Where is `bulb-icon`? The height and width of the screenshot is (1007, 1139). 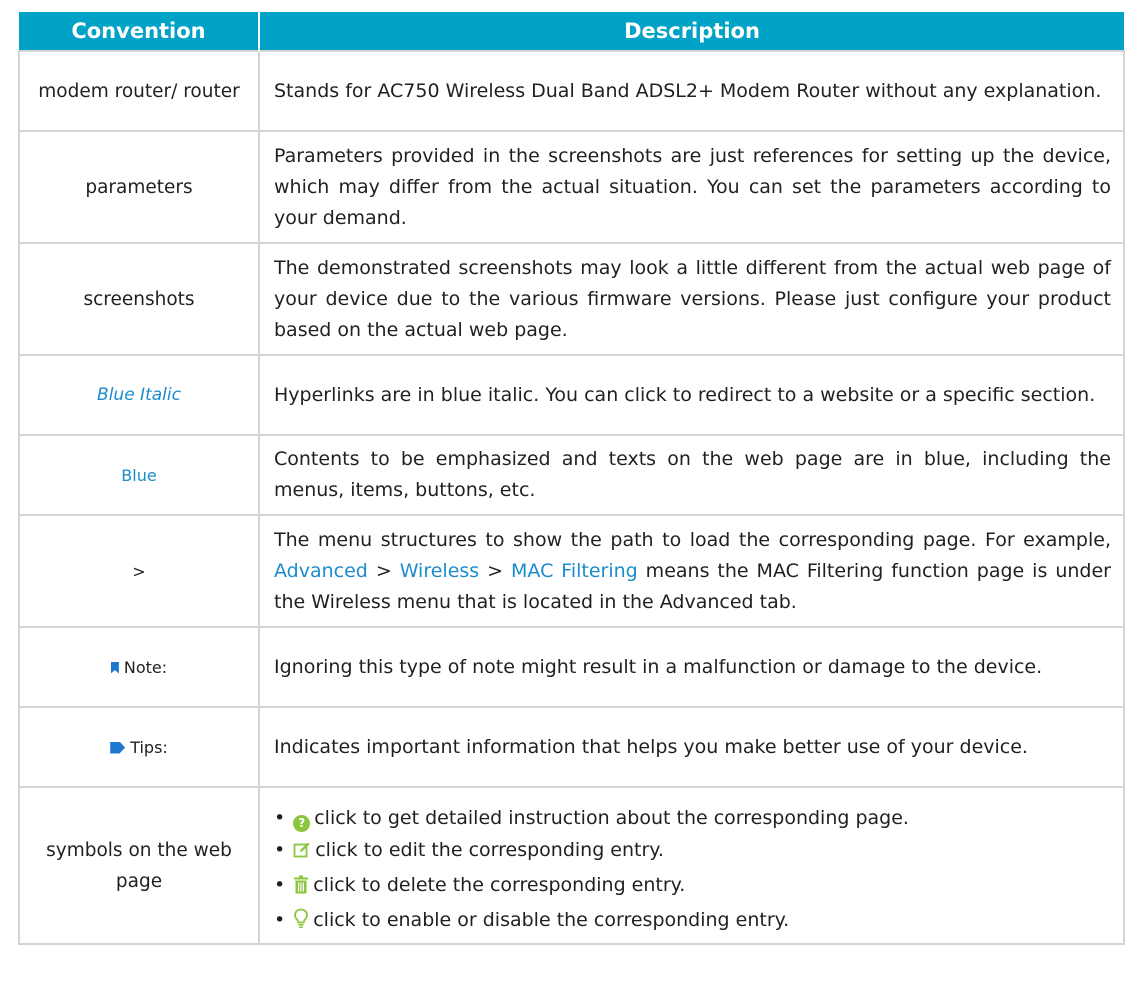 bulb-icon is located at coordinates (301, 923).